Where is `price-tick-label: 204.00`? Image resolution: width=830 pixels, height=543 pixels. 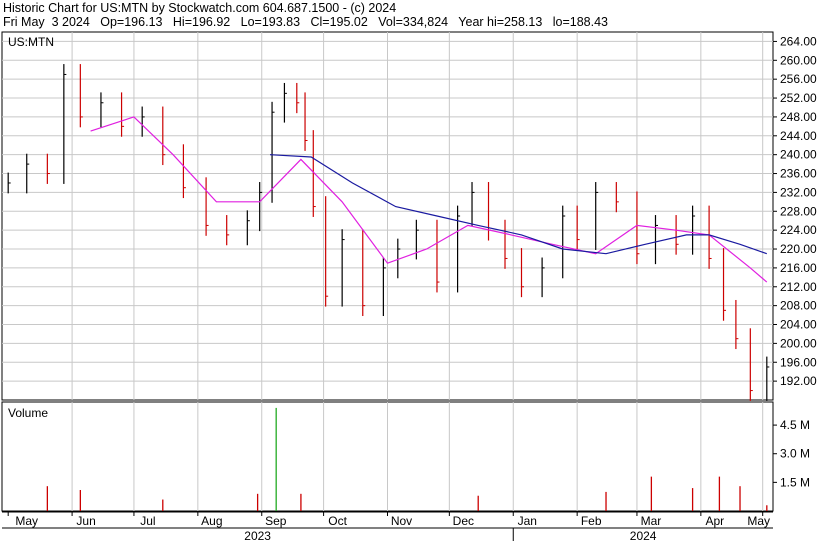 price-tick-label: 204.00 is located at coordinates (798, 325).